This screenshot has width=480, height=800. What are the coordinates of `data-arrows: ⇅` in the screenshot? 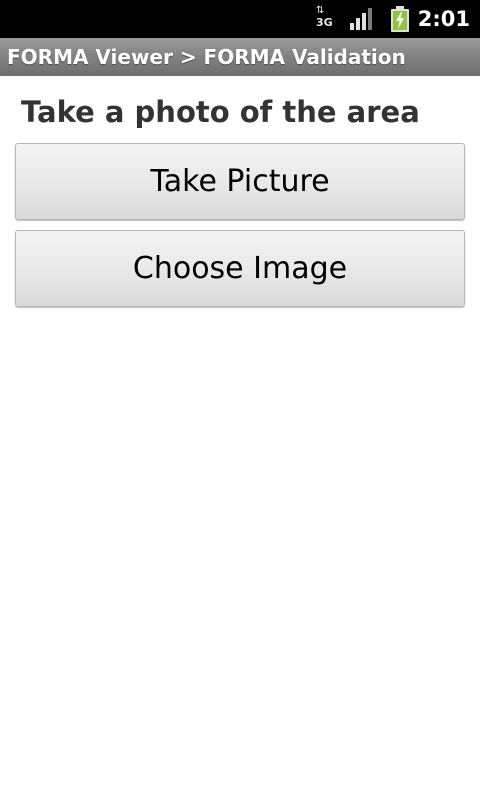 It's located at (320, 10).